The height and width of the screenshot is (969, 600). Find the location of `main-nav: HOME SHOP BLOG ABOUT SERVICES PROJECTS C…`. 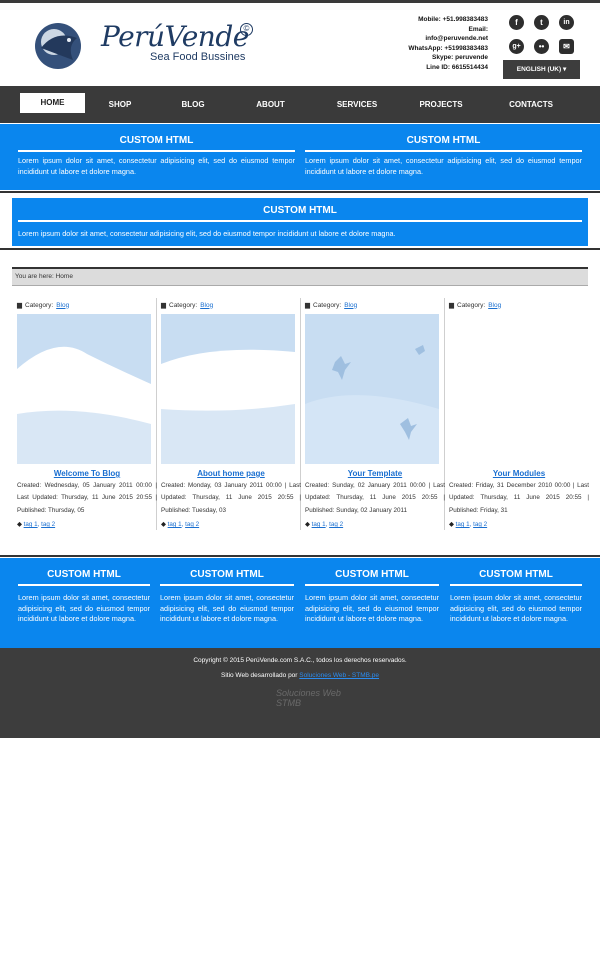

main-nav: HOME SHOP BLOG ABOUT SERVICES PROJECTS C… is located at coordinates (300, 104).